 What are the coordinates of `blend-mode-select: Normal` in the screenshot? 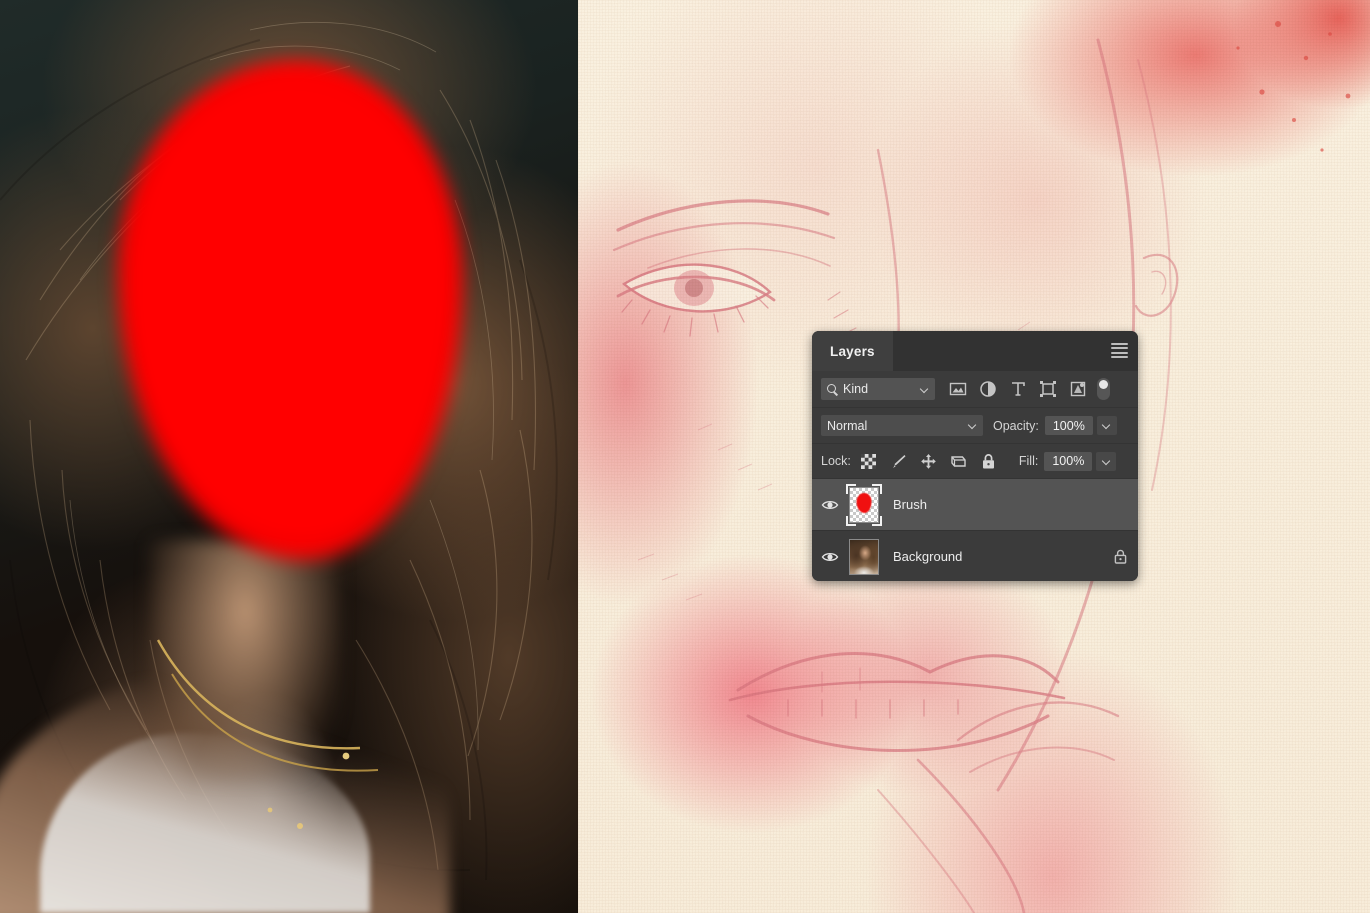 It's located at (902, 425).